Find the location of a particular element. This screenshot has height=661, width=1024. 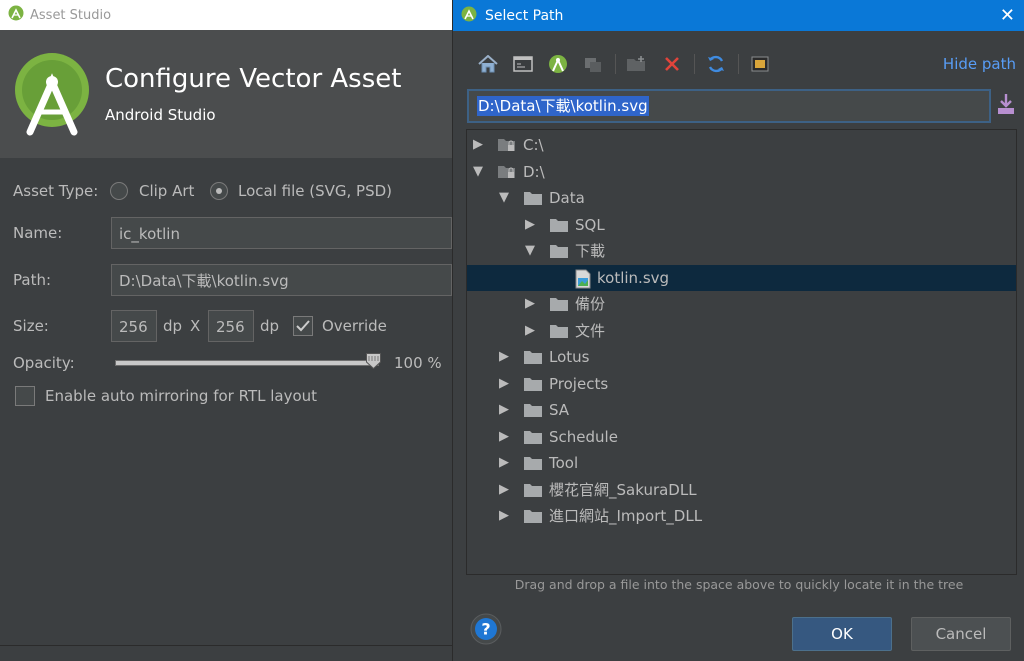

clip-art-label: Clip Art is located at coordinates (166, 191).